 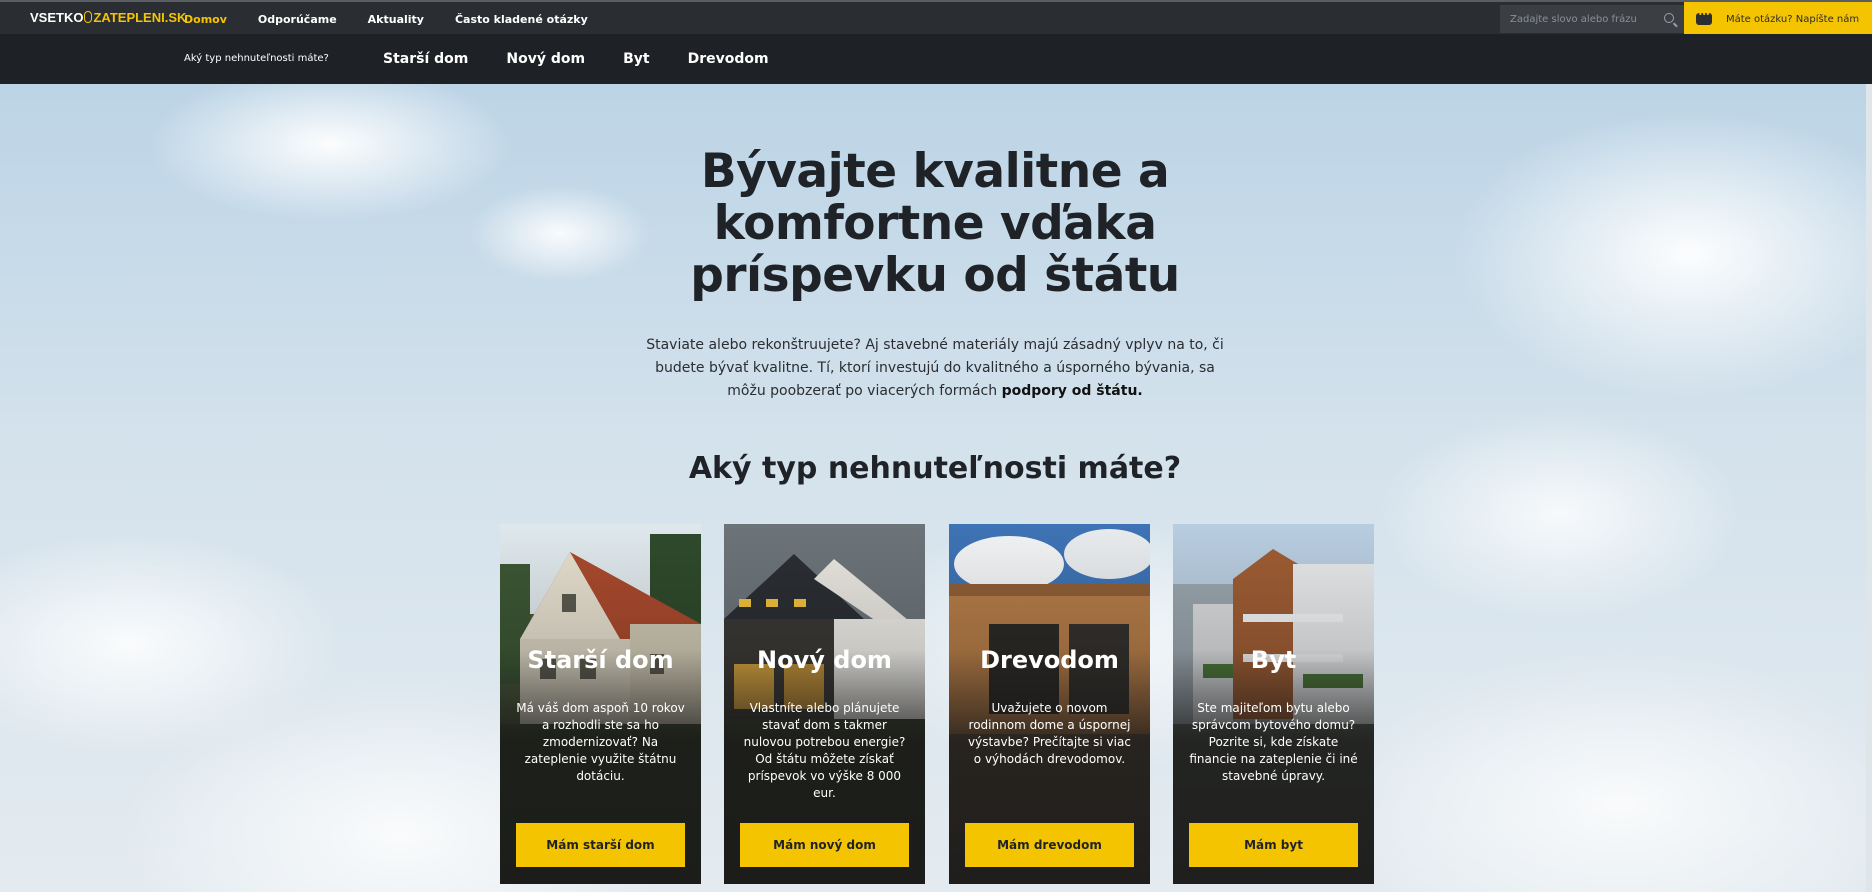 What do you see at coordinates (636, 59) in the screenshot?
I see `subnav-item-byt: Byt` at bounding box center [636, 59].